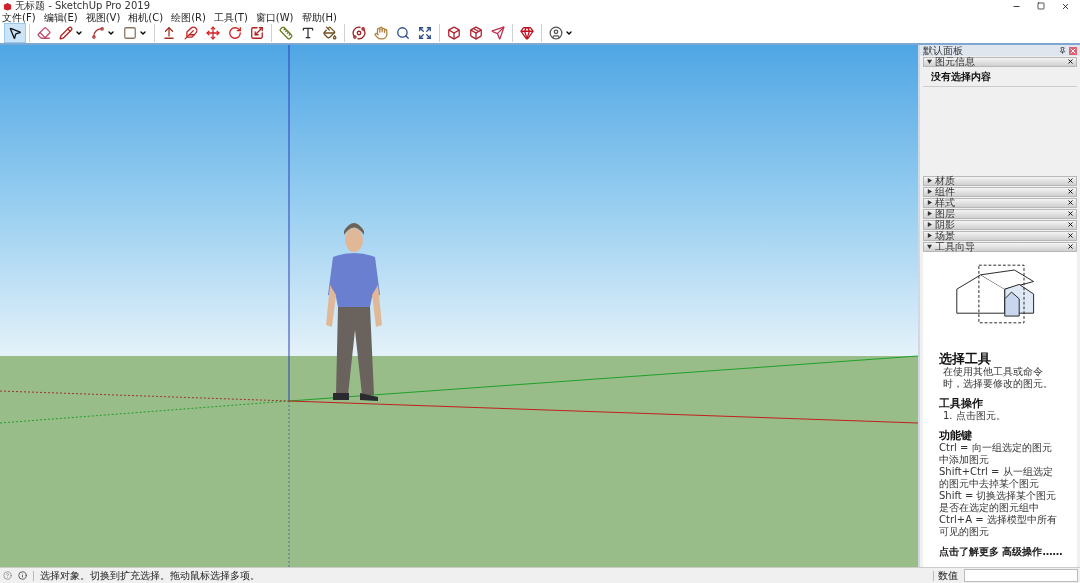  What do you see at coordinates (945, 203) in the screenshot?
I see `section-title: 样式` at bounding box center [945, 203].